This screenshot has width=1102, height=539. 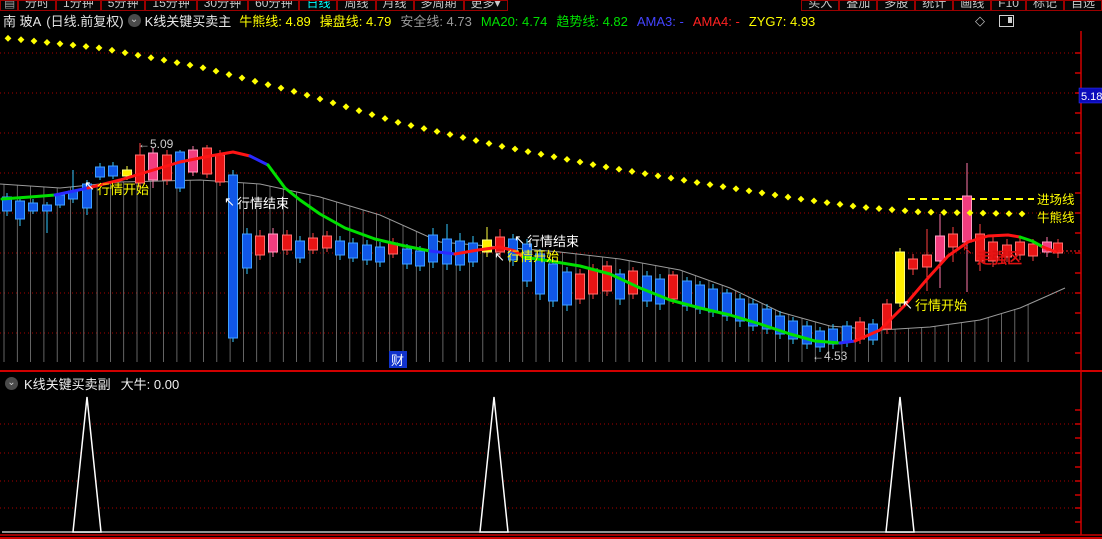 What do you see at coordinates (782, 21) in the screenshot?
I see `indicator-value-ZYG7: ZYG7: 4.93` at bounding box center [782, 21].